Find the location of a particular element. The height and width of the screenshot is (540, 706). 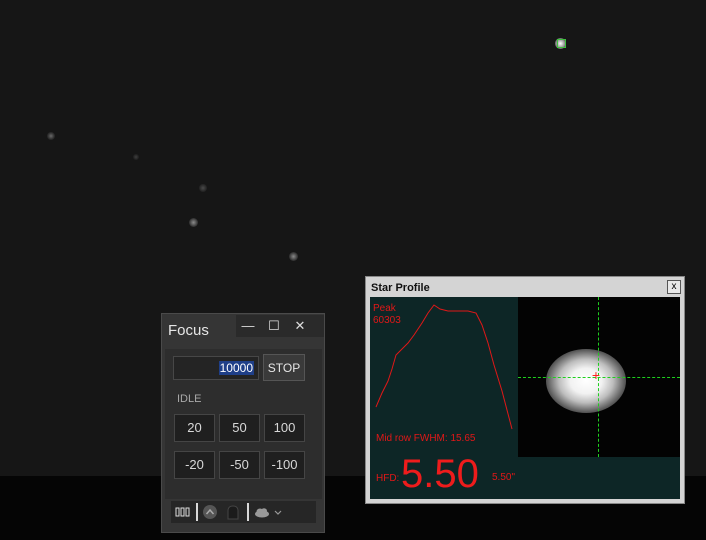

minimize-button: — is located at coordinates (248, 326).